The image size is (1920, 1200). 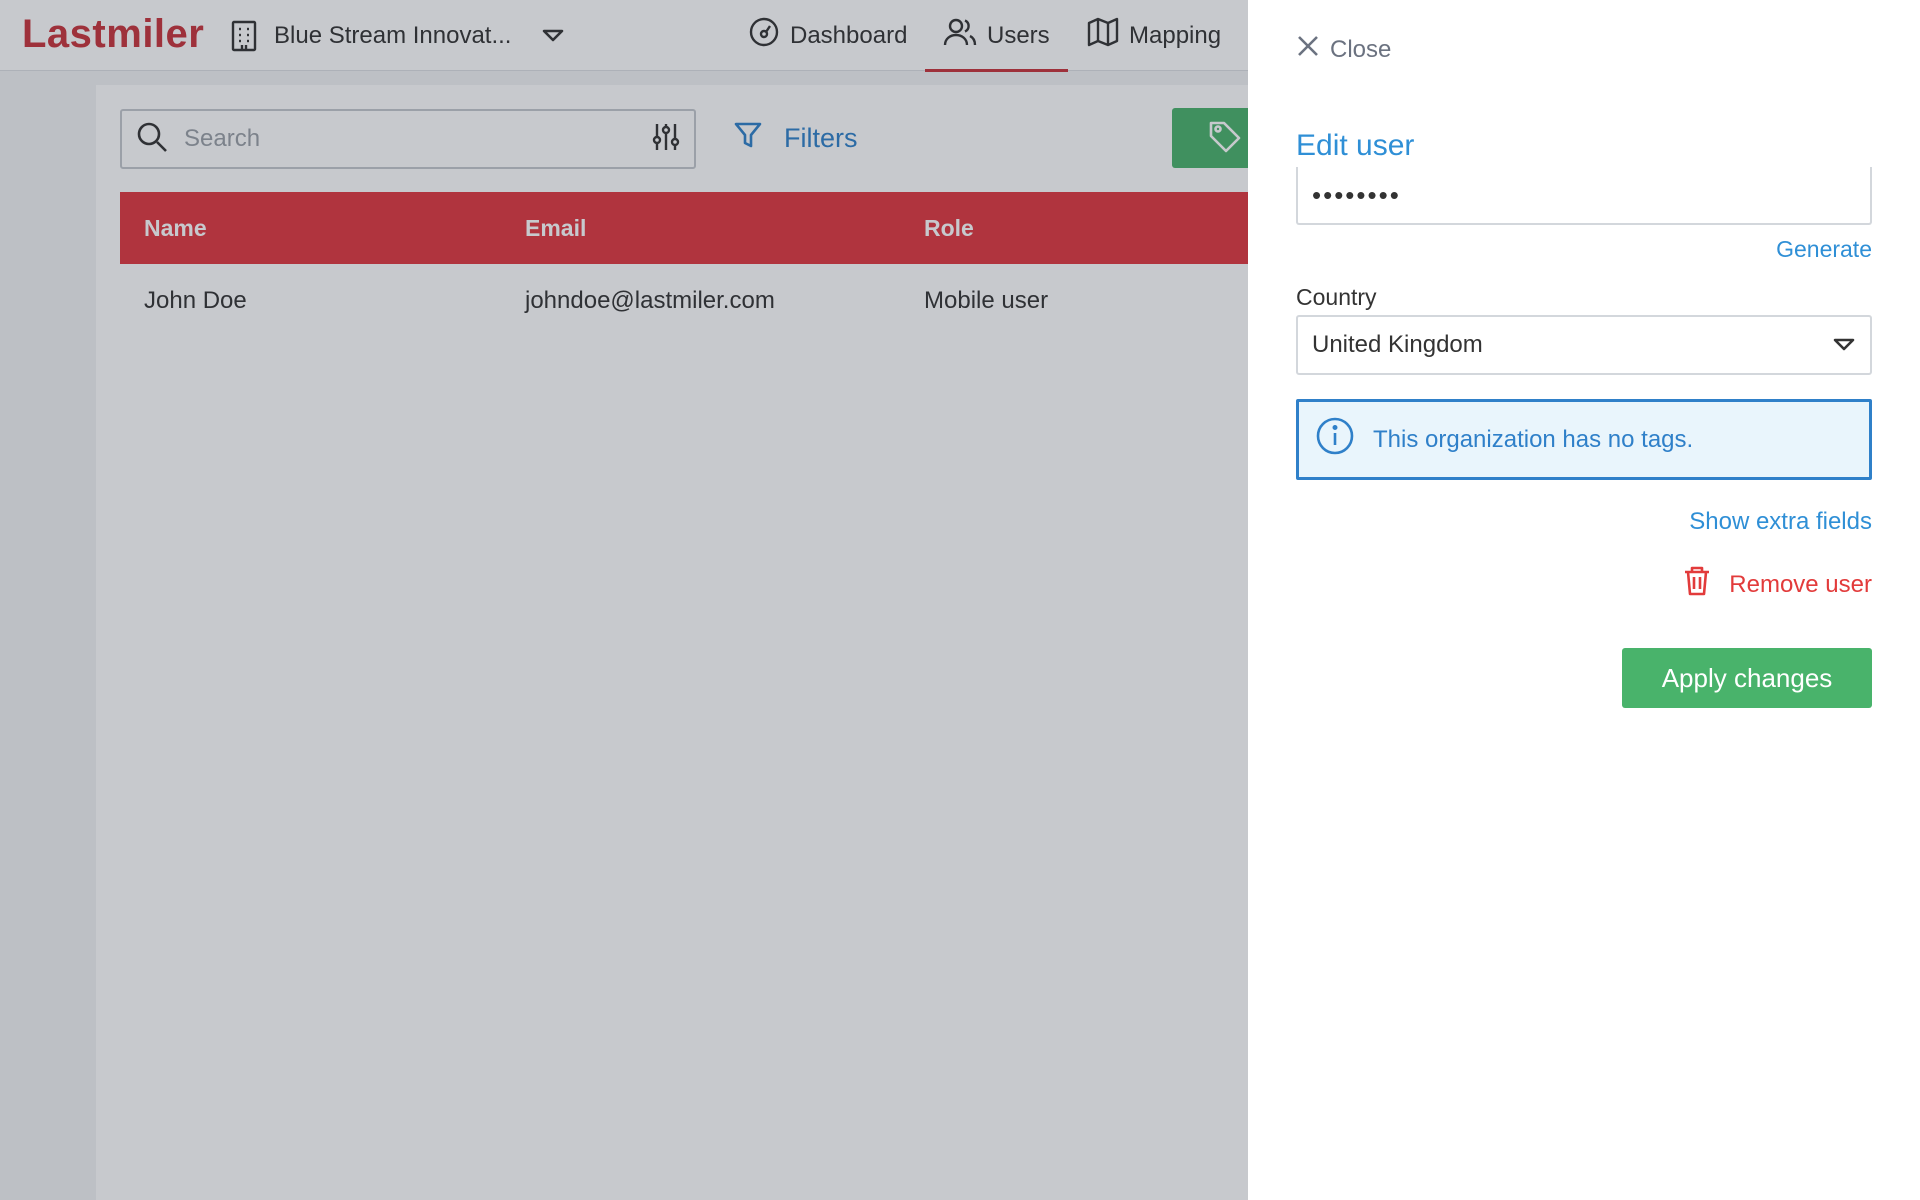 What do you see at coordinates (1844, 345) in the screenshot?
I see `chevron-down-icon` at bounding box center [1844, 345].